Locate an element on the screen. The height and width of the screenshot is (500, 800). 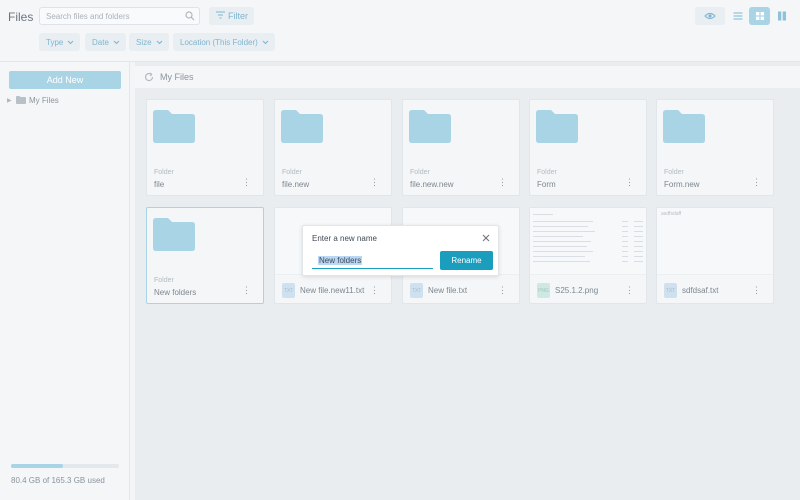
item-name: New file.txt is located at coordinates (448, 290).